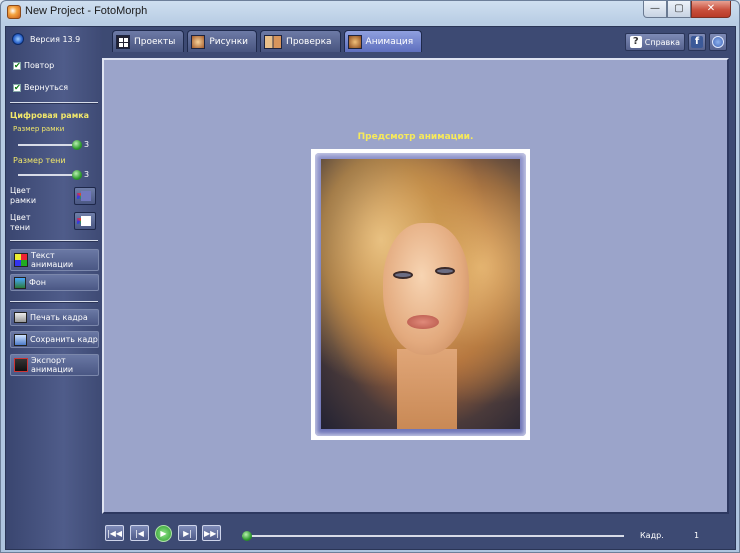 The height and width of the screenshot is (553, 740). Describe the element at coordinates (20, 282) in the screenshot. I see `background-icon` at that location.